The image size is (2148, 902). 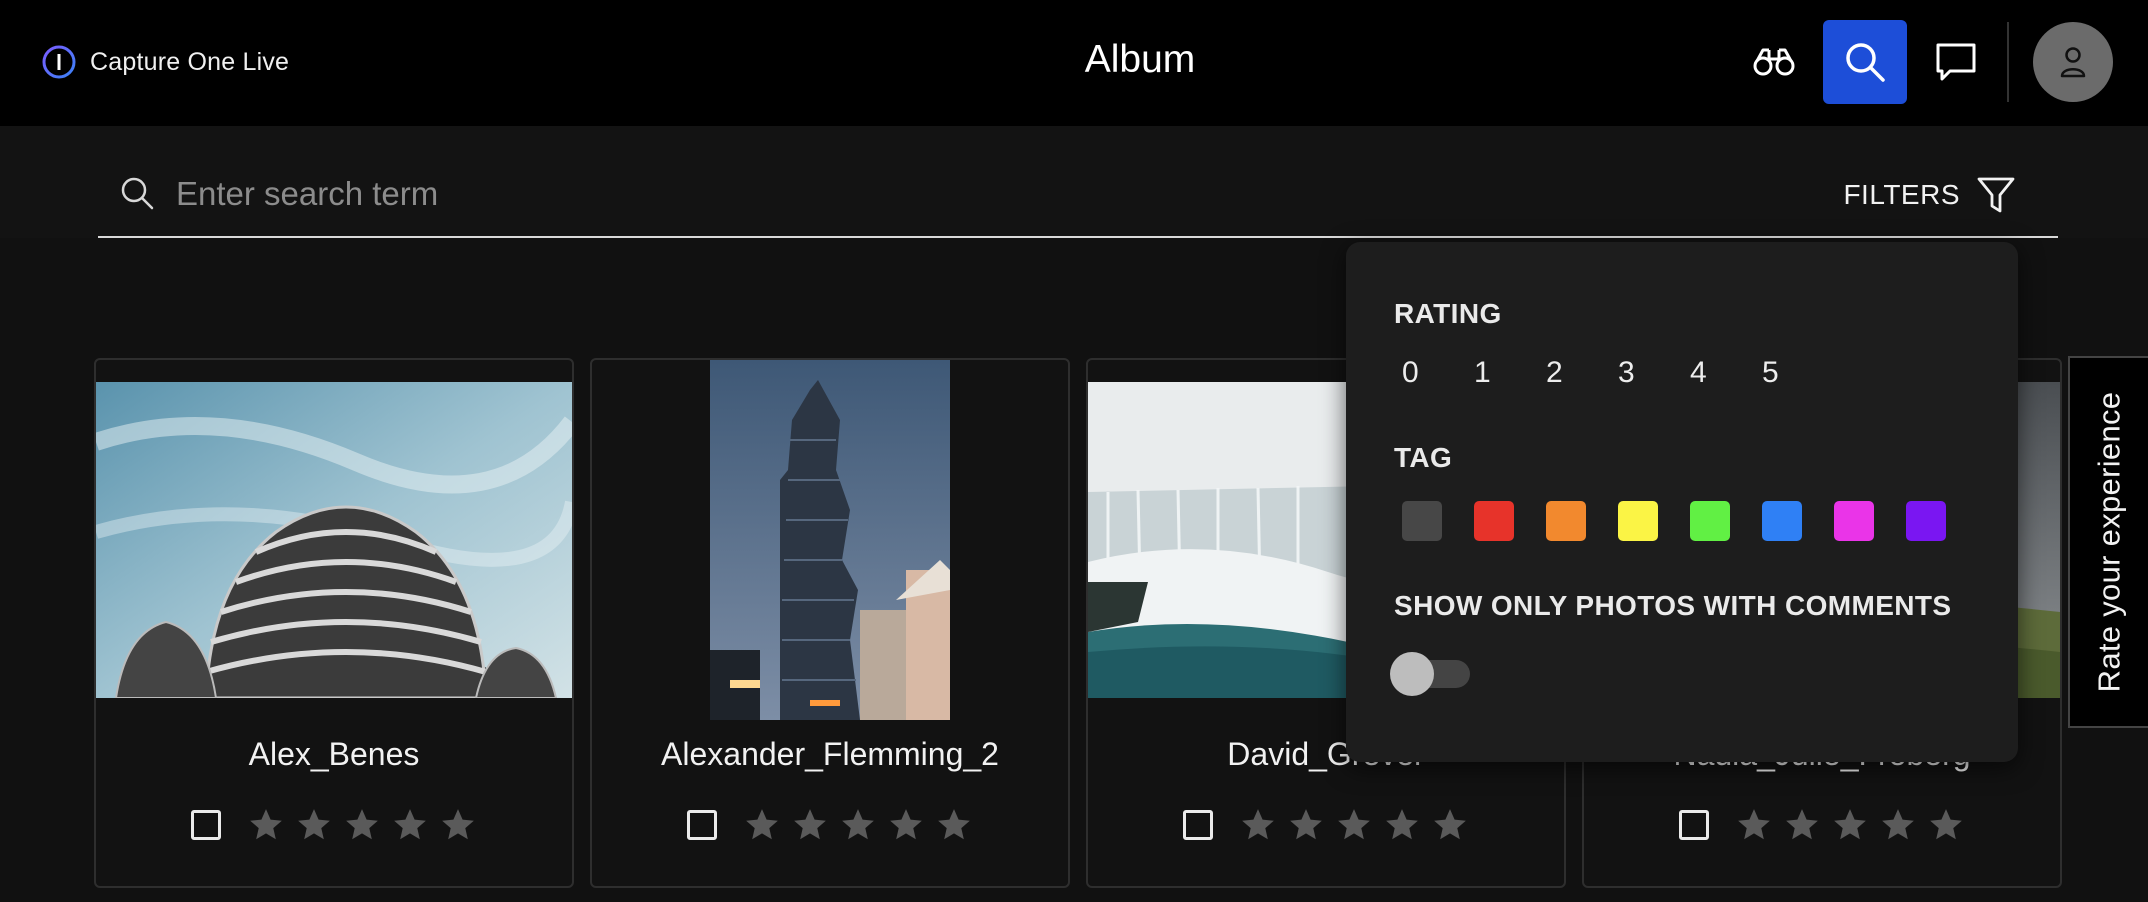 I want to click on search-field-icon, so click(x=137, y=193).